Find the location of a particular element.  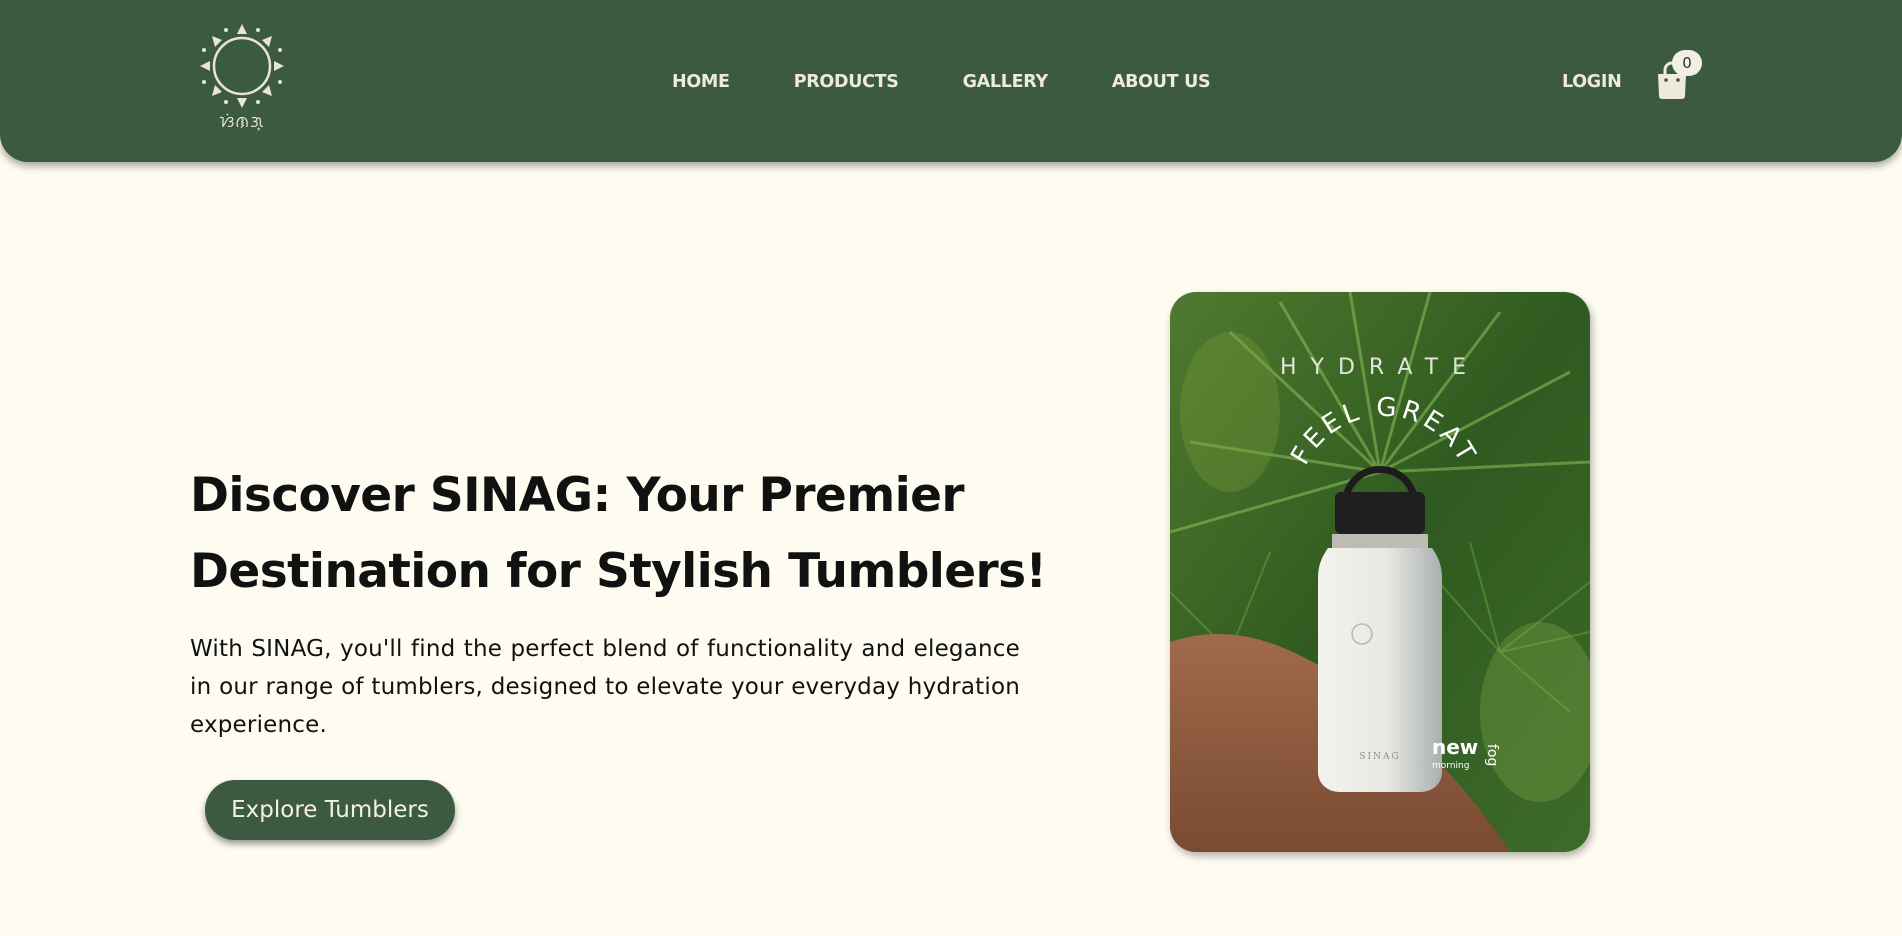

nav-about-us: ABOUT US is located at coordinates (1161, 82).